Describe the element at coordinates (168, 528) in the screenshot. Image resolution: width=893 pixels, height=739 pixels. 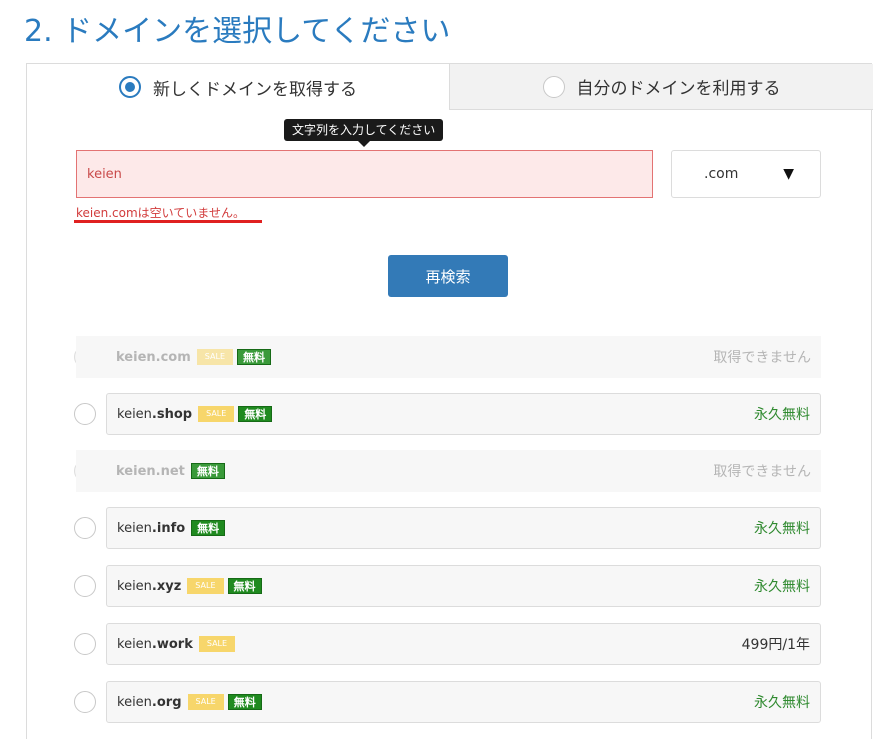
I see `domain-tld: .info` at that location.